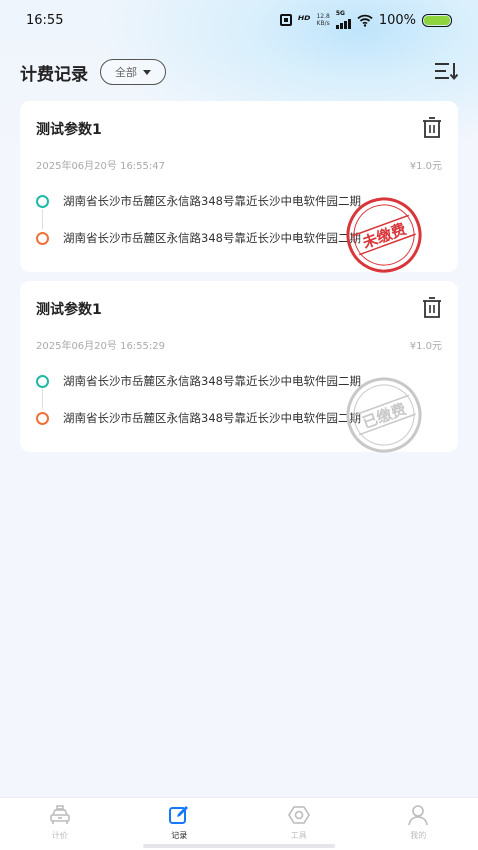 Image resolution: width=478 pixels, height=850 pixels. Describe the element at coordinates (285, 20) in the screenshot. I see `sim-icon` at that location.